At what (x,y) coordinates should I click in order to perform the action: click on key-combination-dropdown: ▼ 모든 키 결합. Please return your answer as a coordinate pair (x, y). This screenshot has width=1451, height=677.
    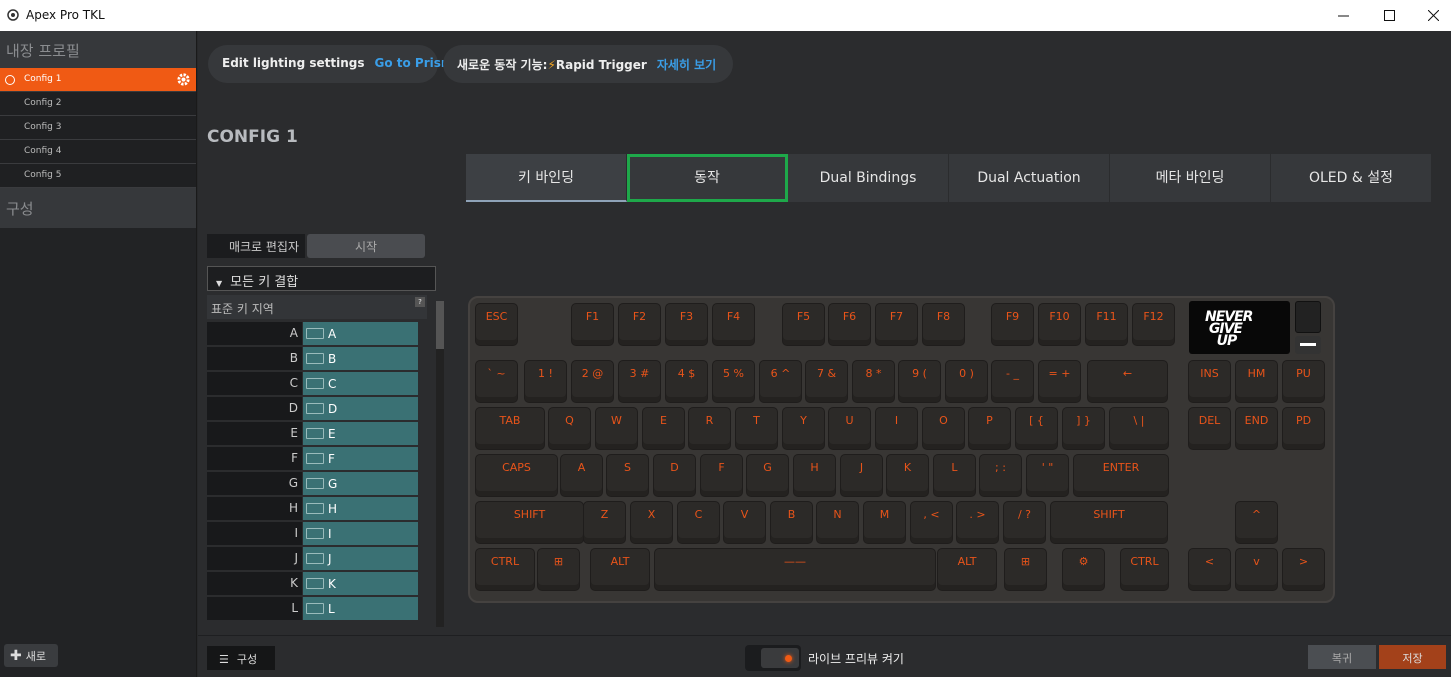
    Looking at the image, I should click on (321, 278).